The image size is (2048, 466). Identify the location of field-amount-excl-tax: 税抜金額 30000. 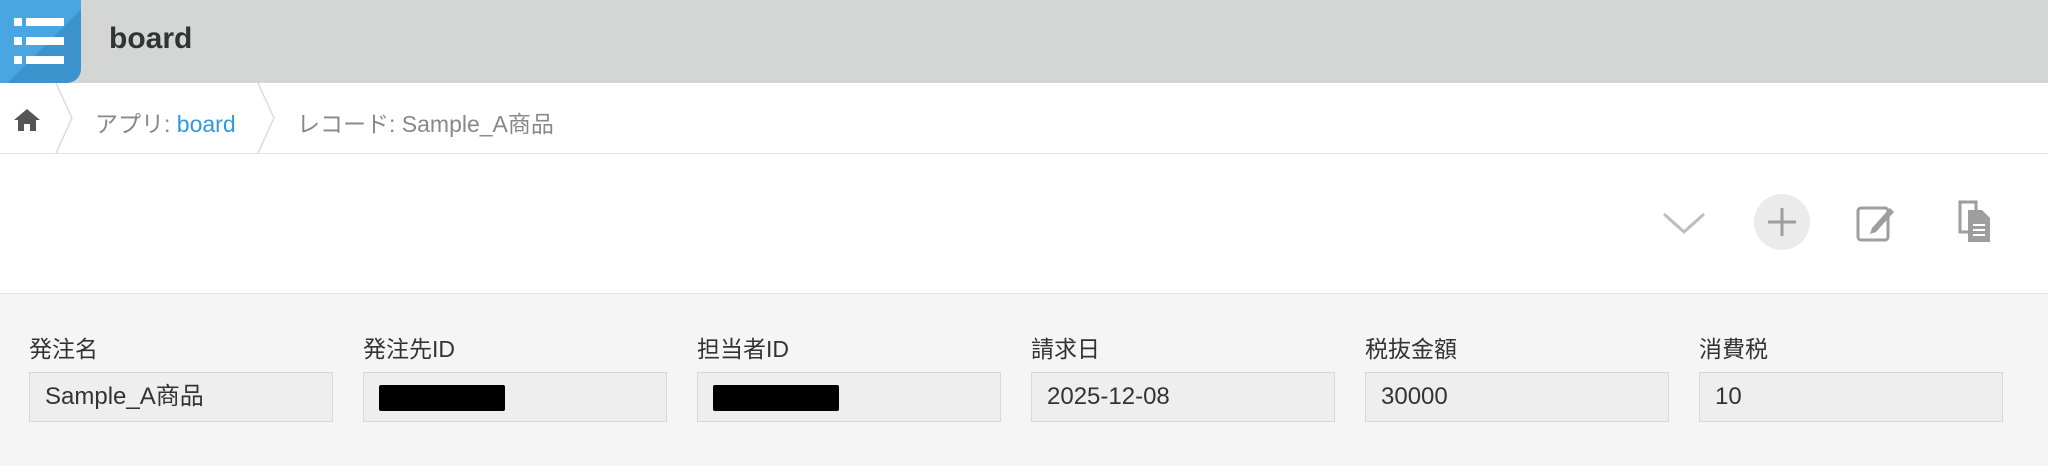
(1518, 378).